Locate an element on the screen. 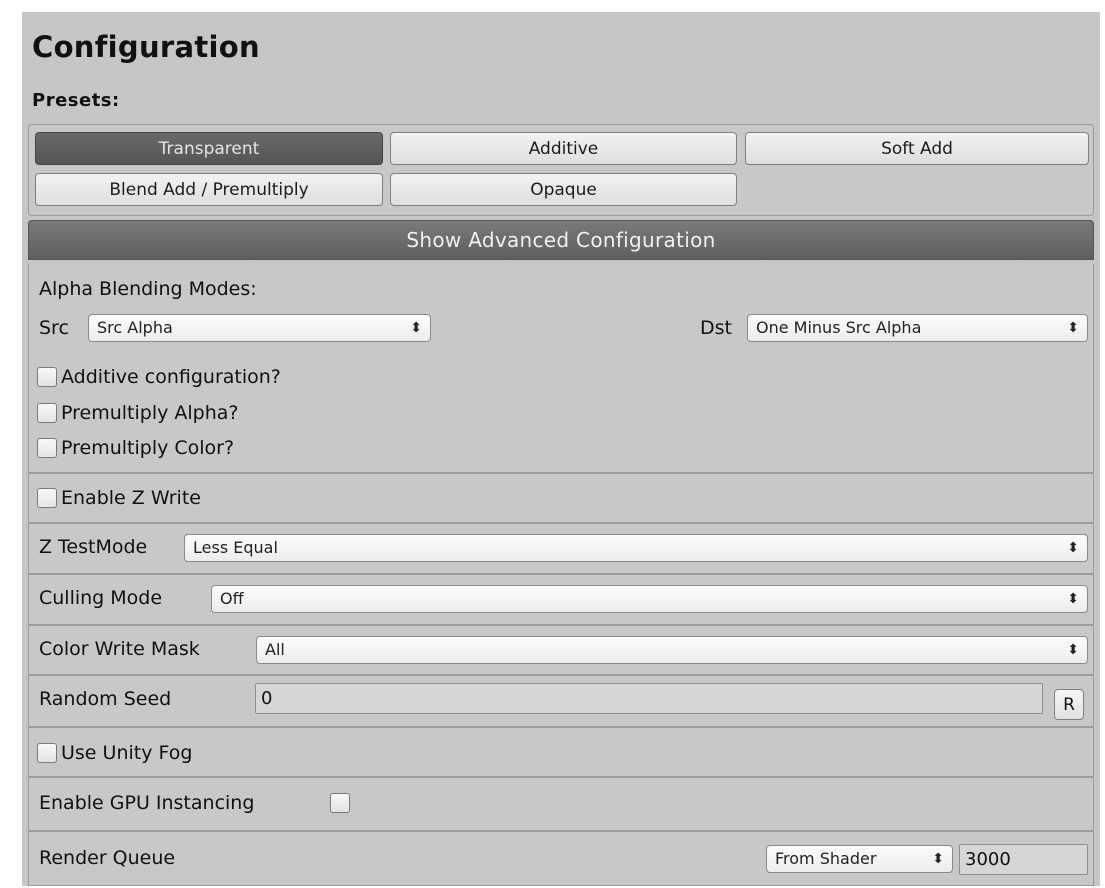  random-seed-section: Random Seed 0 R is located at coordinates (561, 702).